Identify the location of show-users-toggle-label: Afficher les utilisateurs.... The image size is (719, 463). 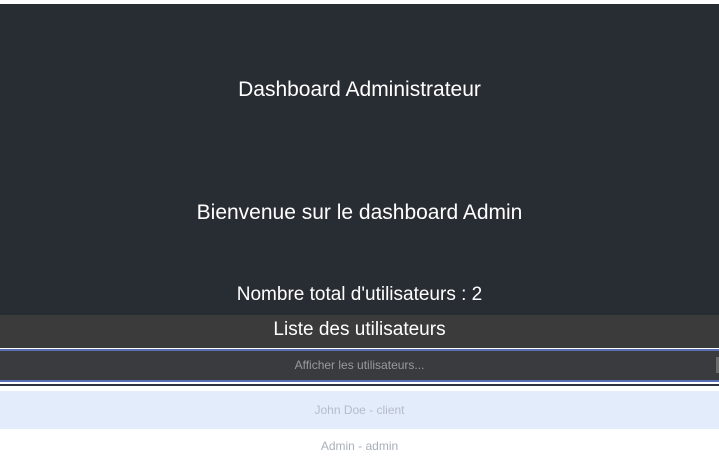
(359, 365).